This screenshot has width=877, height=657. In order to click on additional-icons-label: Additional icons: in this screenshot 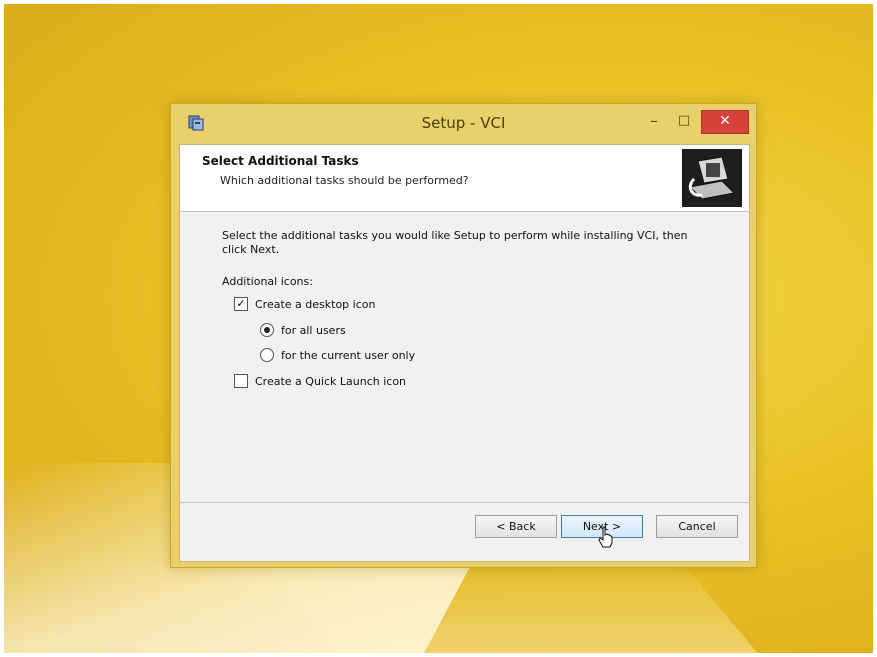, I will do `click(267, 281)`.